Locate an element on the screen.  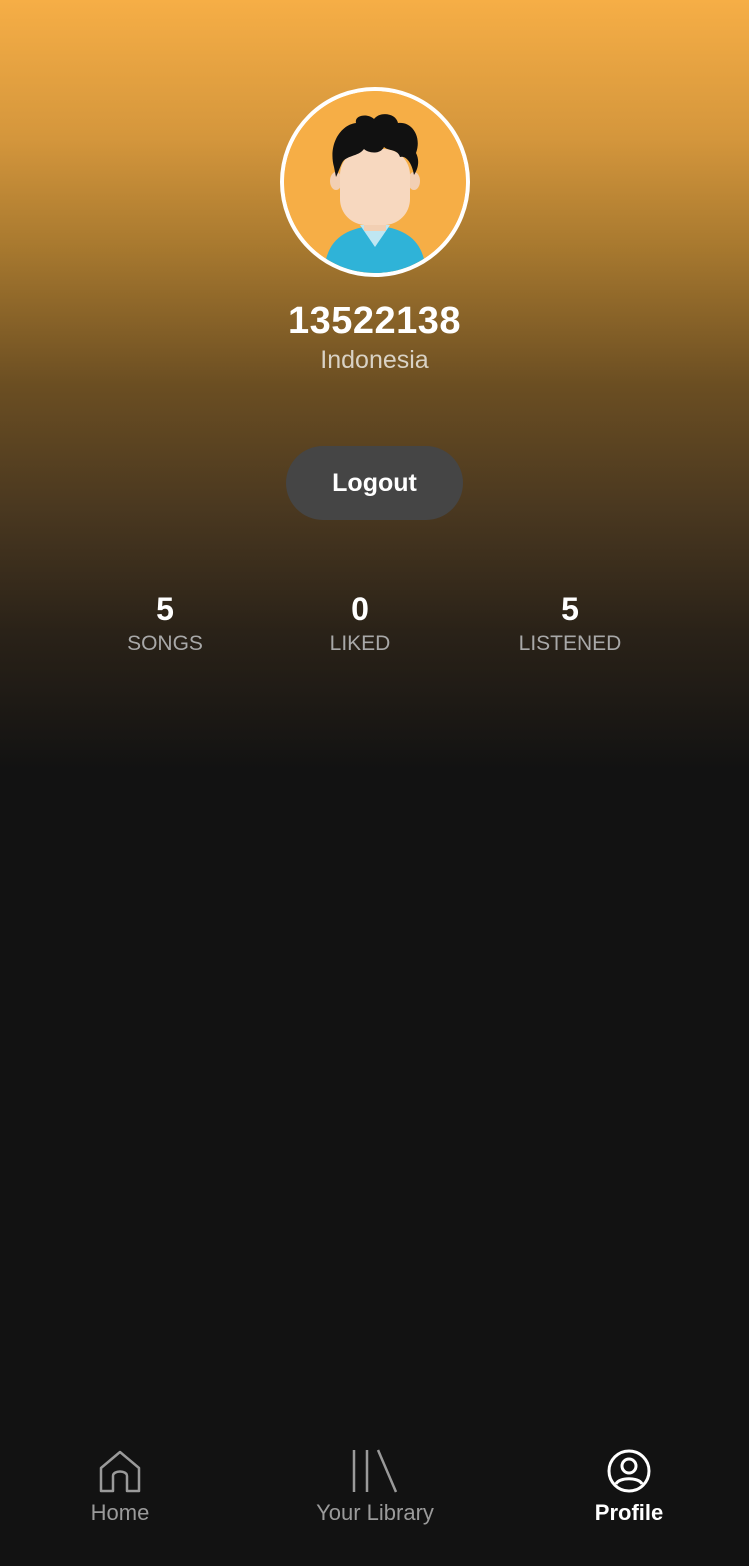
username: 13522138 is located at coordinates (374, 321).